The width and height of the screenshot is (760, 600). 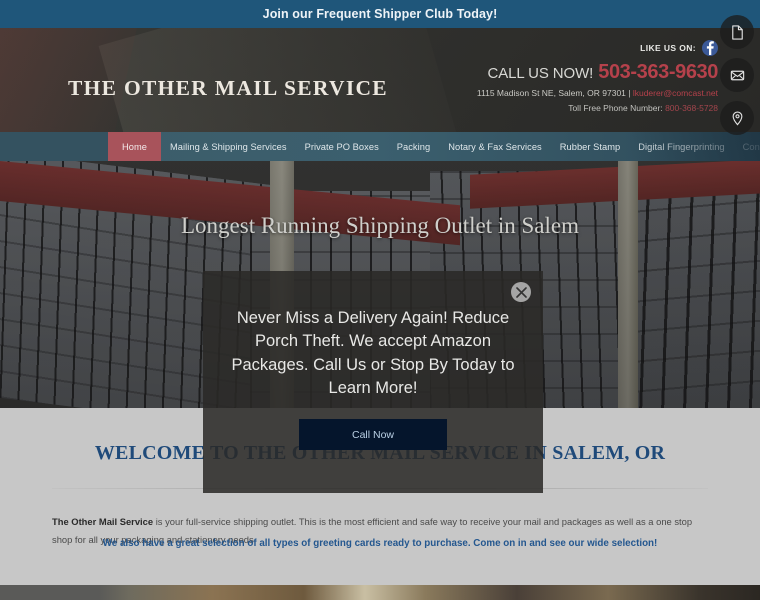 I want to click on call-row: CALL US NOW! 503-363-9630, so click(x=597, y=72).